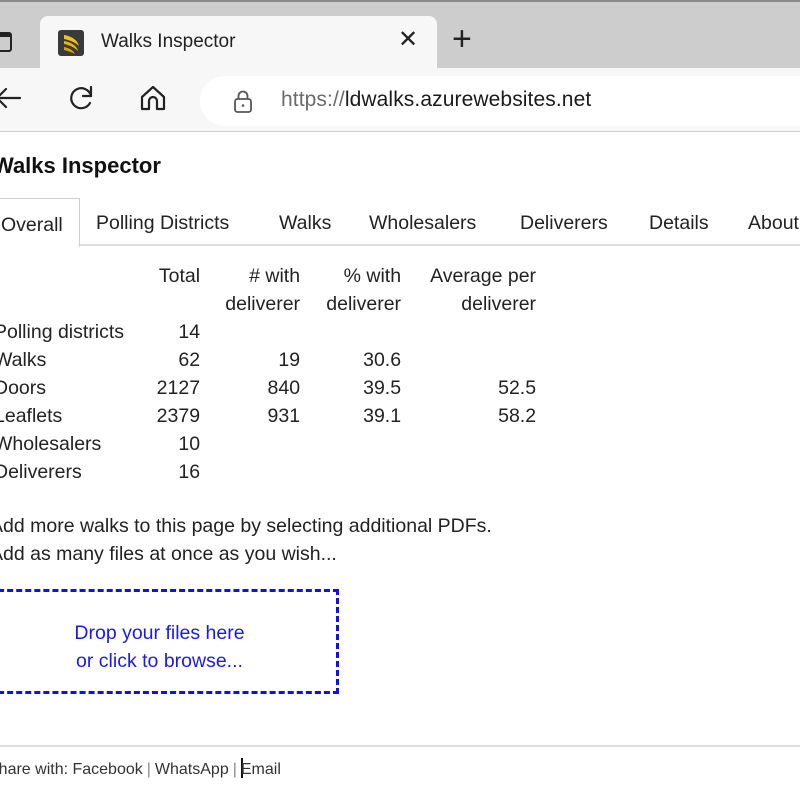 Image resolution: width=800 pixels, height=800 pixels. Describe the element at coordinates (564, 223) in the screenshot. I see `tab-deliverers: Deliverers` at that location.